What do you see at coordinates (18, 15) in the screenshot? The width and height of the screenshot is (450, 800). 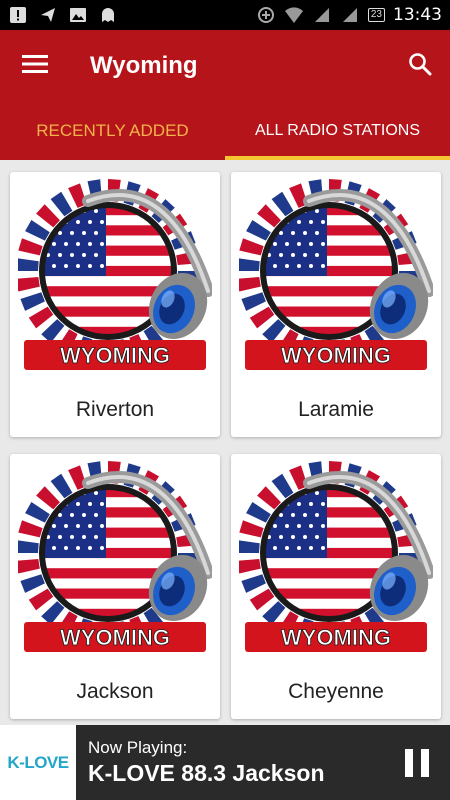 I see `notification-alert-icon` at bounding box center [18, 15].